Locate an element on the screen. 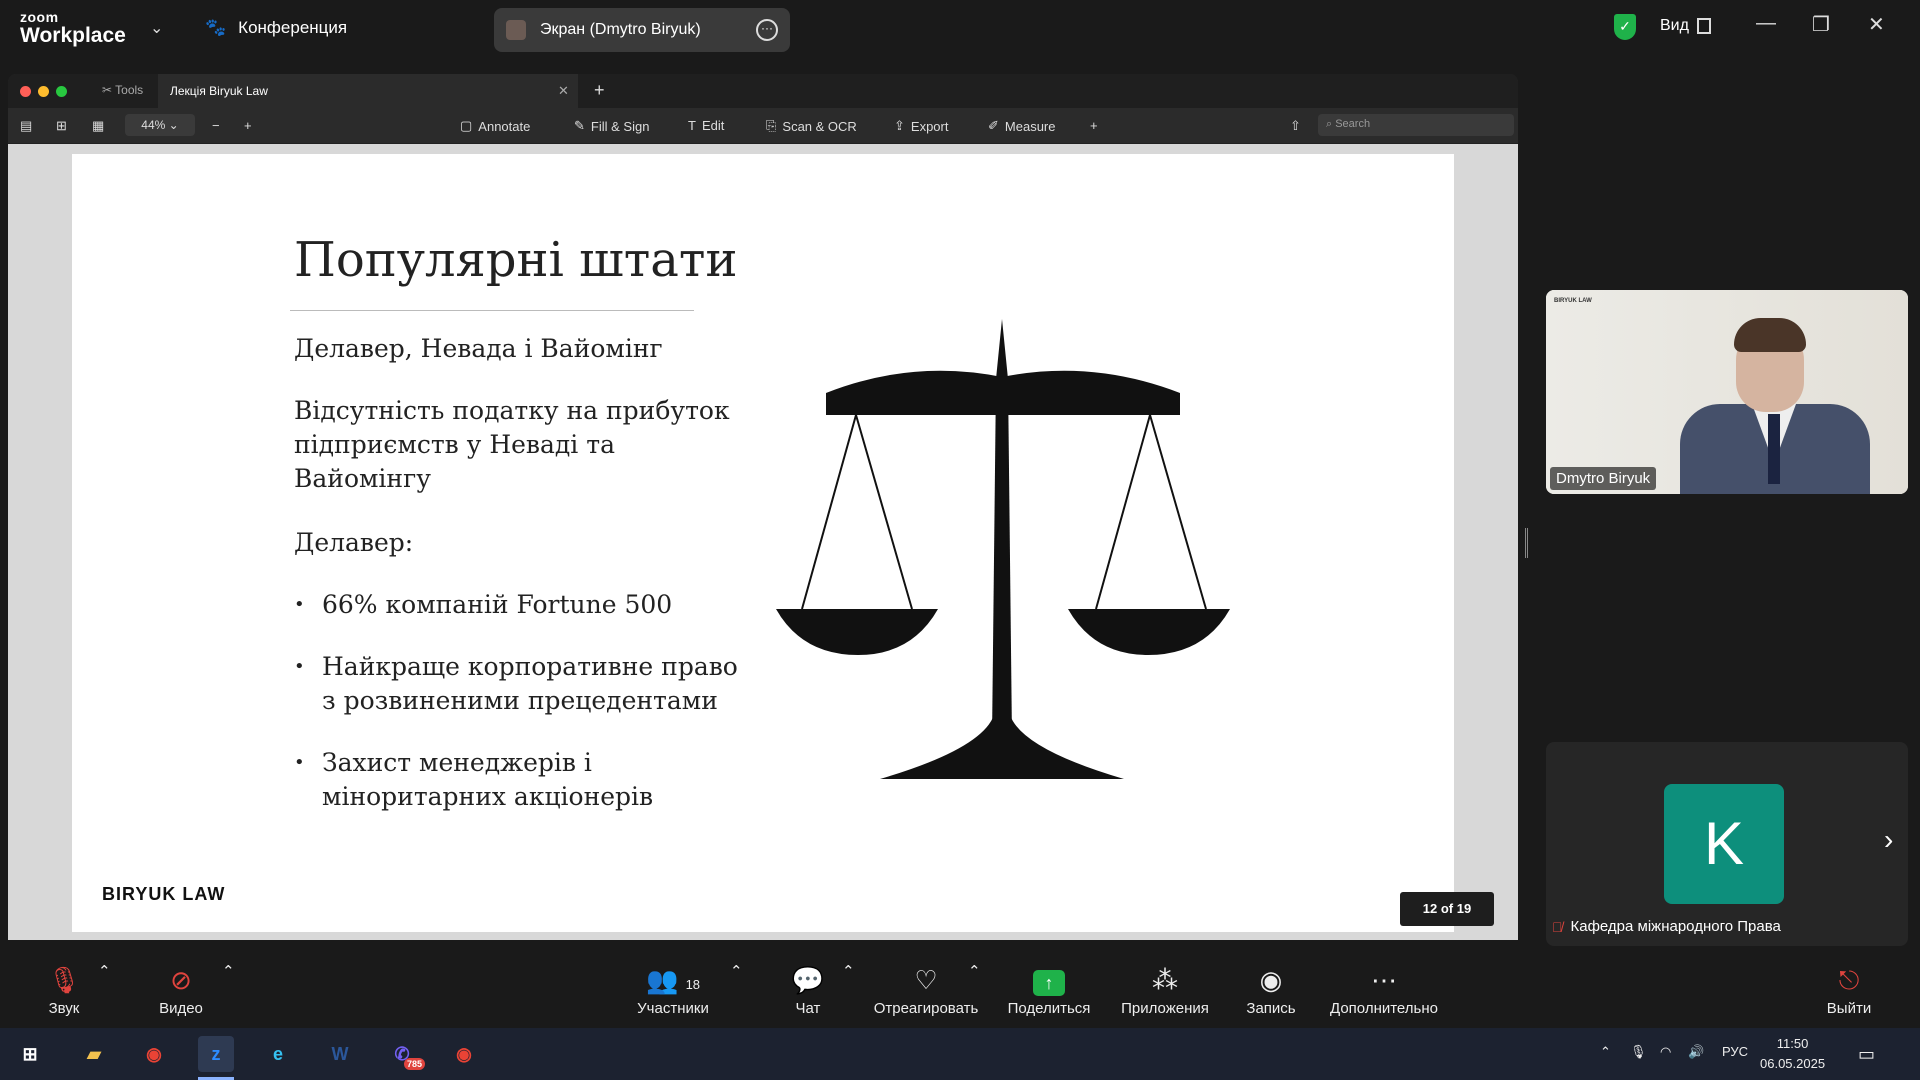 The image size is (1920, 1080). screen-share-pill: Экран (Dmytro Biryuk) ··· is located at coordinates (642, 30).